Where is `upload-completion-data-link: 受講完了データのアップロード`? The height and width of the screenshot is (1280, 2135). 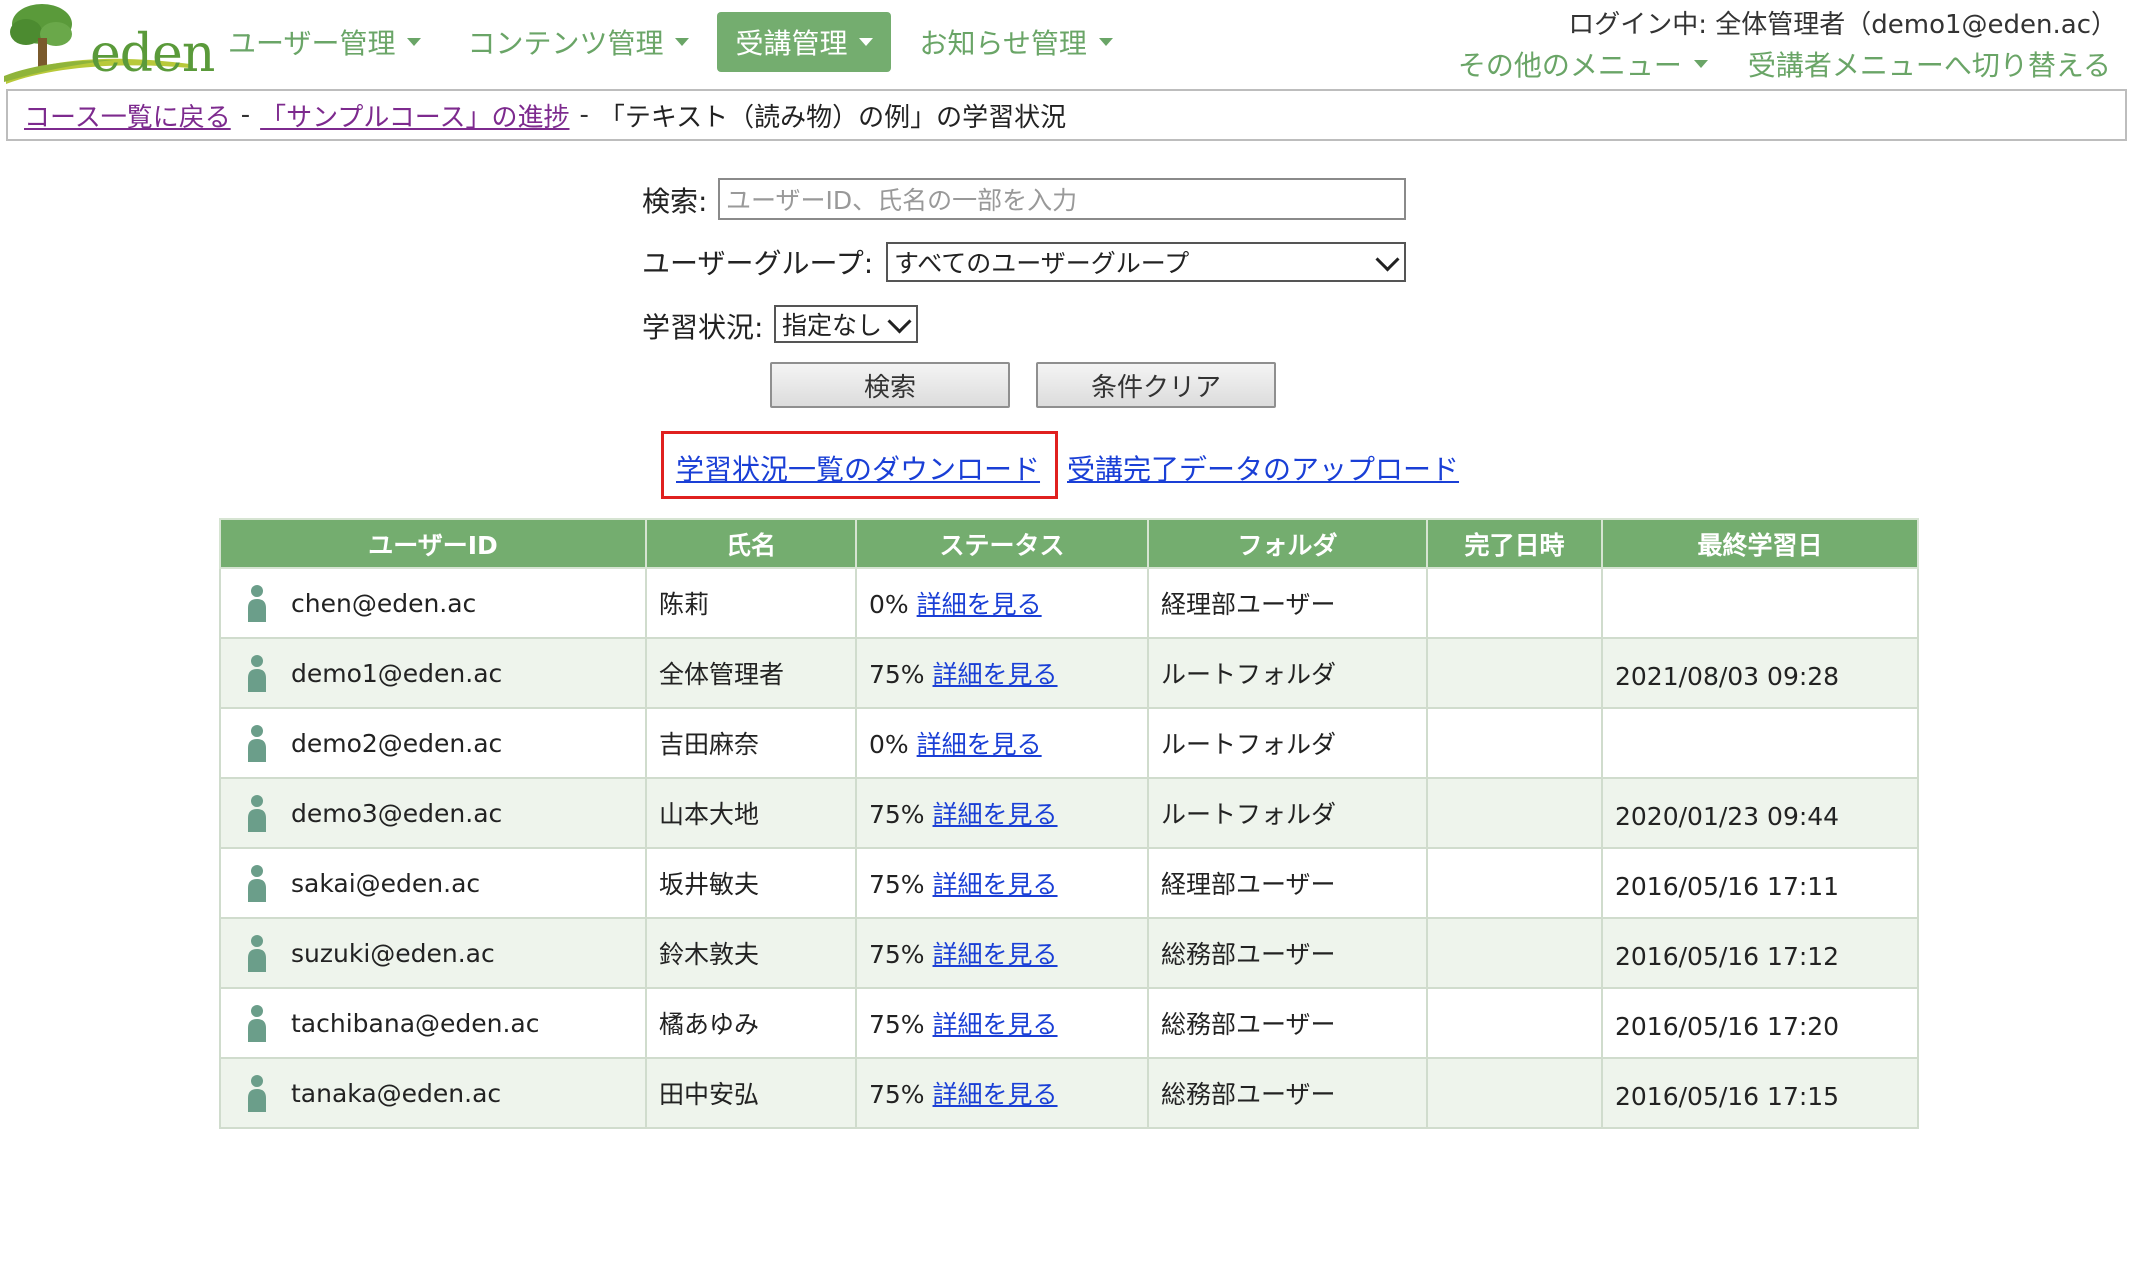
upload-completion-data-link: 受講完了データのアップロード is located at coordinates (1263, 468).